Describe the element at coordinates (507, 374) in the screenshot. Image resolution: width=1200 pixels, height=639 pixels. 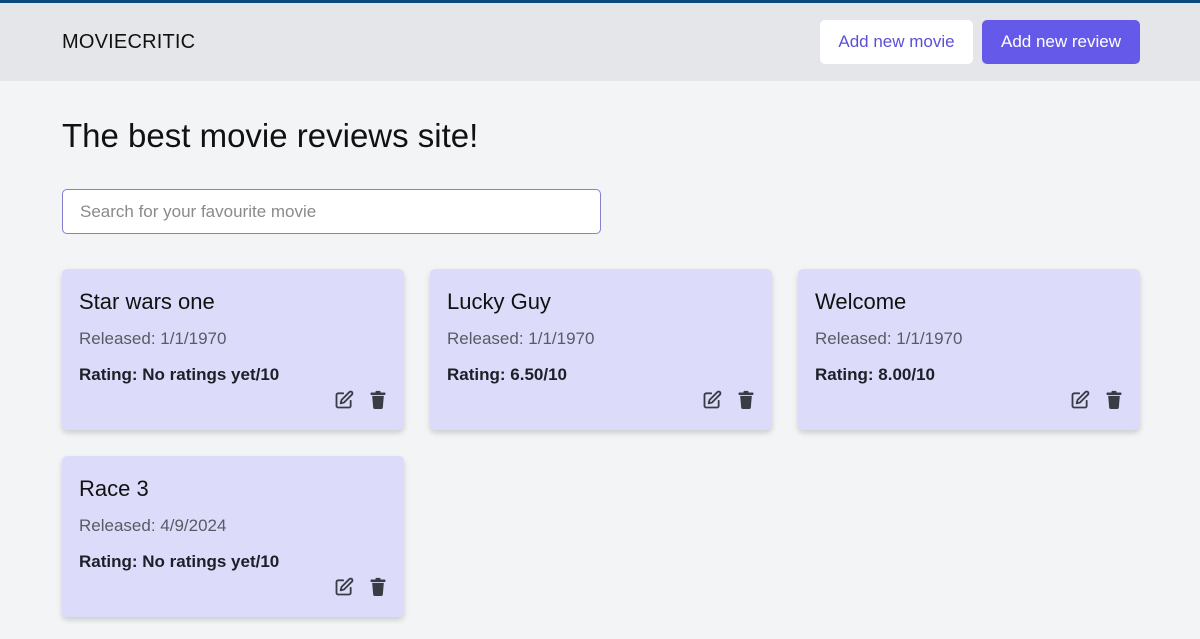
I see `movie-rating: Rating: 6.50/10` at that location.